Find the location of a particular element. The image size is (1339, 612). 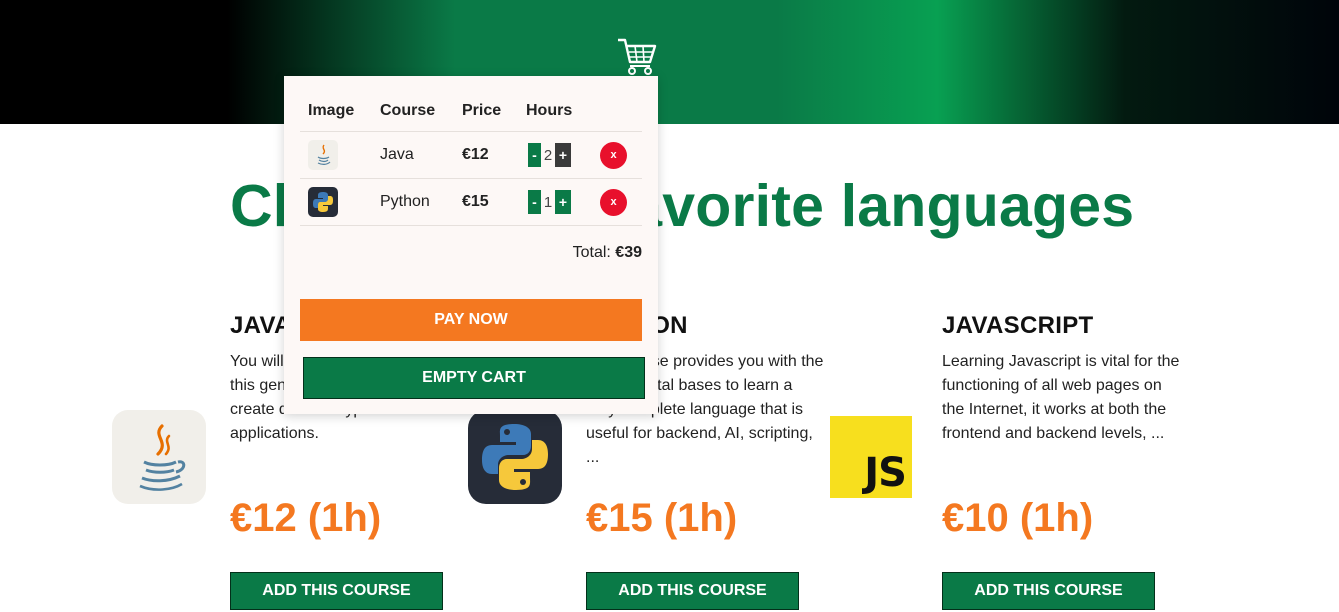

column-header-image: Image is located at coordinates (331, 110).